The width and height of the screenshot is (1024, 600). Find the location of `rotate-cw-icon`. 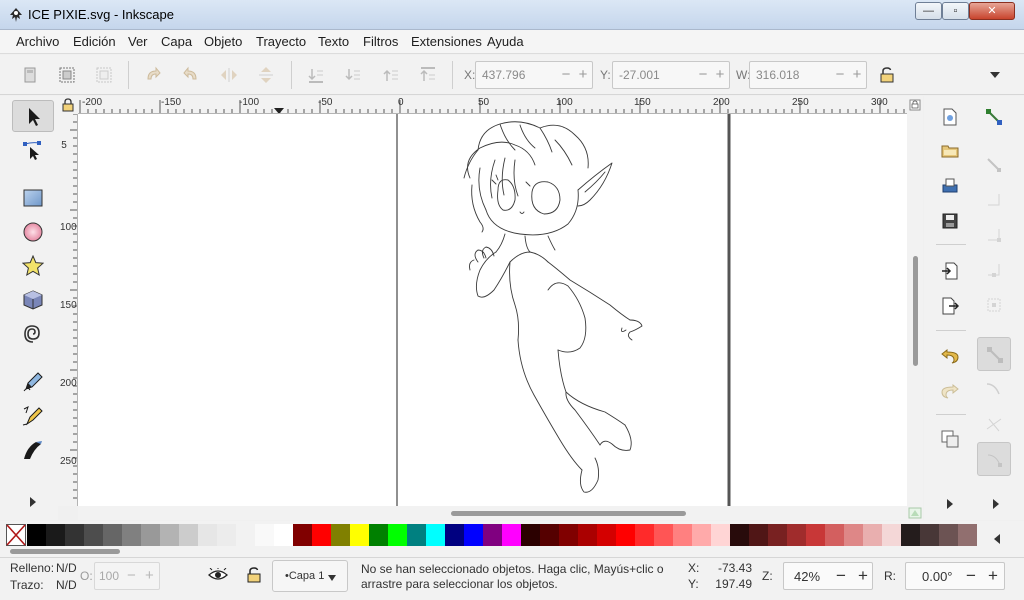

rotate-cw-icon is located at coordinates (191, 75).